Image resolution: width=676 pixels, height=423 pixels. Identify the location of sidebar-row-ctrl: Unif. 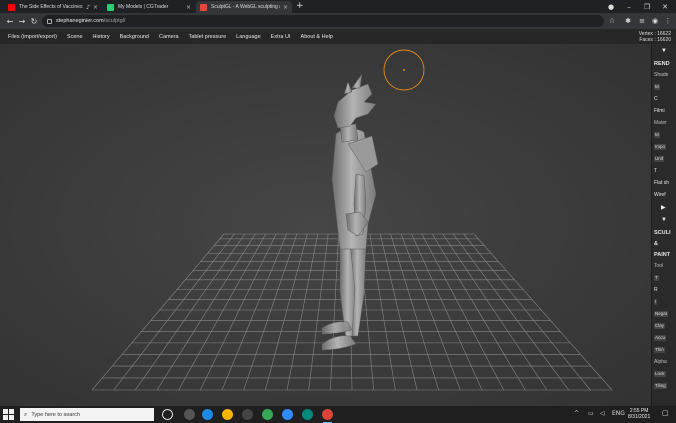
(659, 159).